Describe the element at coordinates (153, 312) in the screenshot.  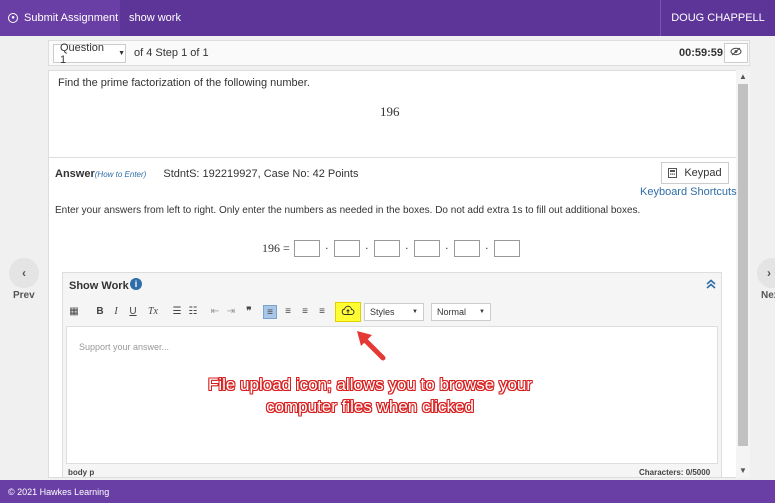
I see `clear-format-icon: Tx` at that location.